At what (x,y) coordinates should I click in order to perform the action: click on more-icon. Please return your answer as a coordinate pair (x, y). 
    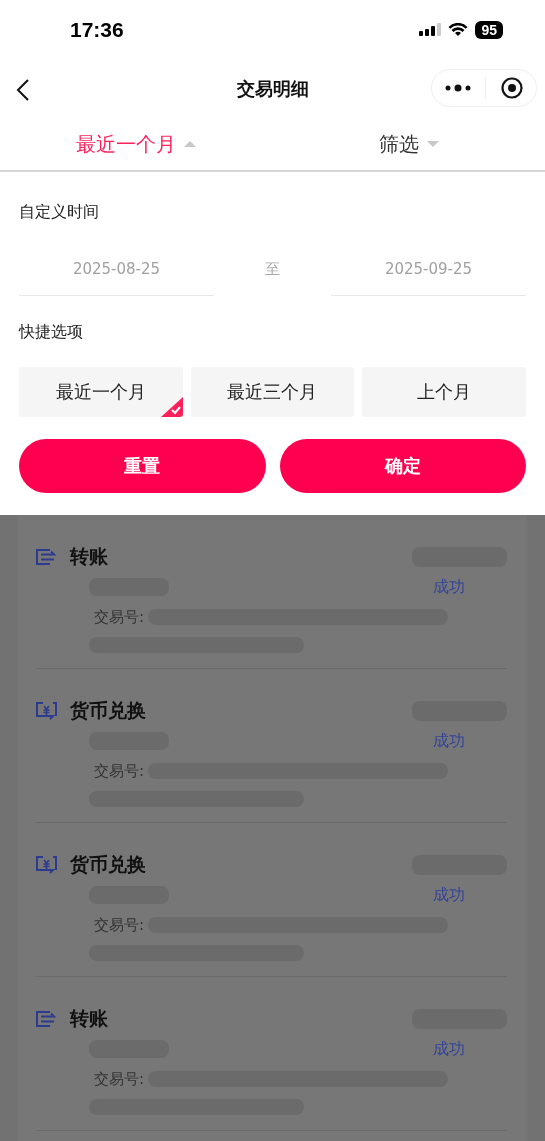
    Looking at the image, I should click on (458, 88).